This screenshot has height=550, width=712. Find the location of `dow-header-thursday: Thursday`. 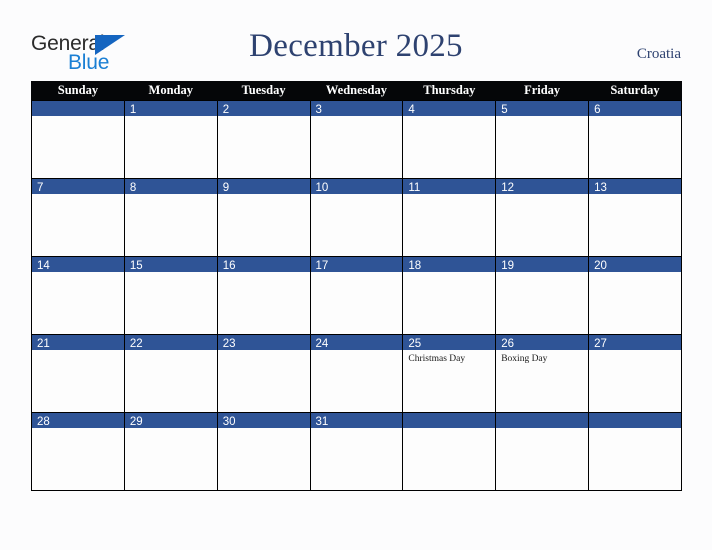

dow-header-thursday: Thursday is located at coordinates (449, 91).